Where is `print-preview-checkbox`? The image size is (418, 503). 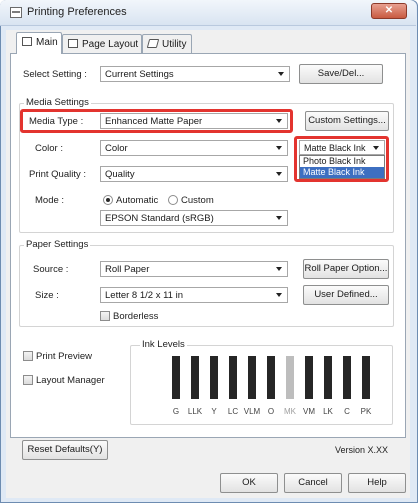
print-preview-checkbox is located at coordinates (28, 356).